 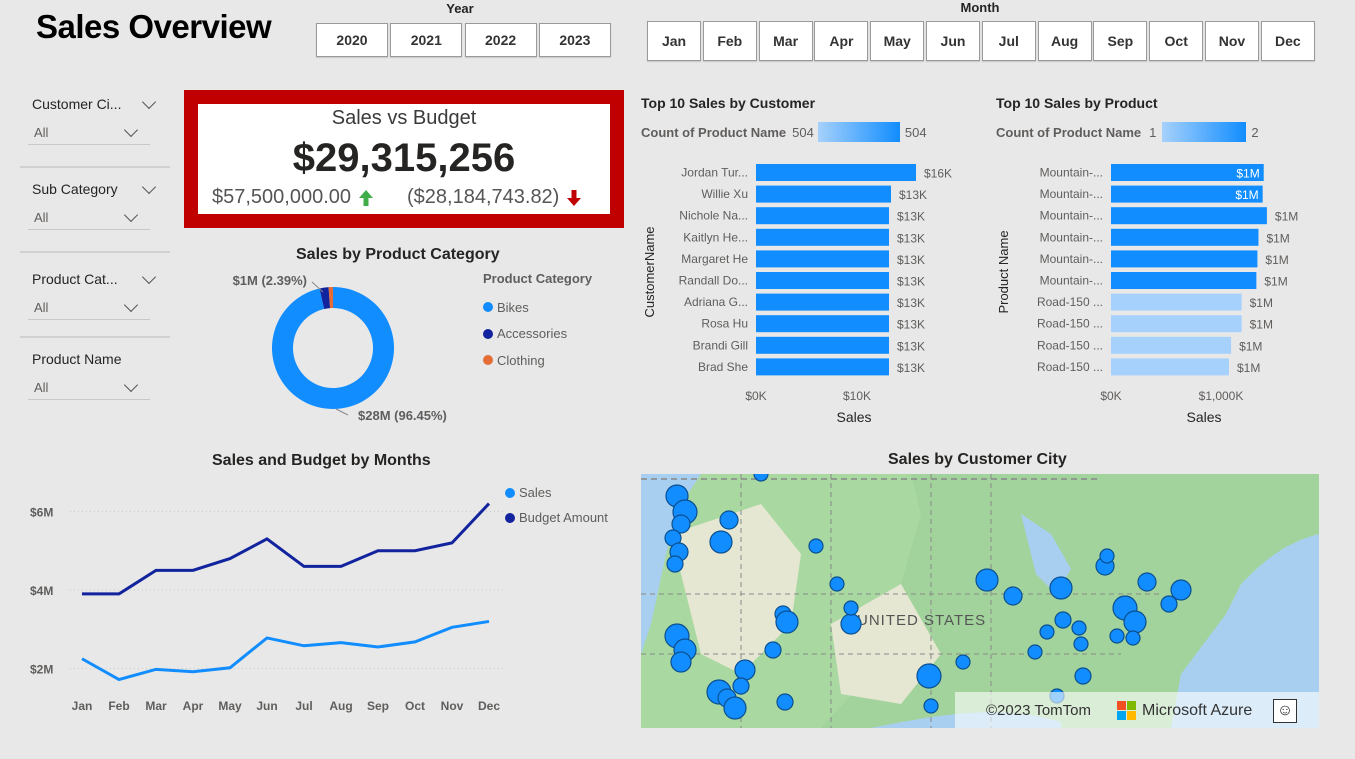 What do you see at coordinates (897, 41) in the screenshot?
I see `month-tile-may: May` at bounding box center [897, 41].